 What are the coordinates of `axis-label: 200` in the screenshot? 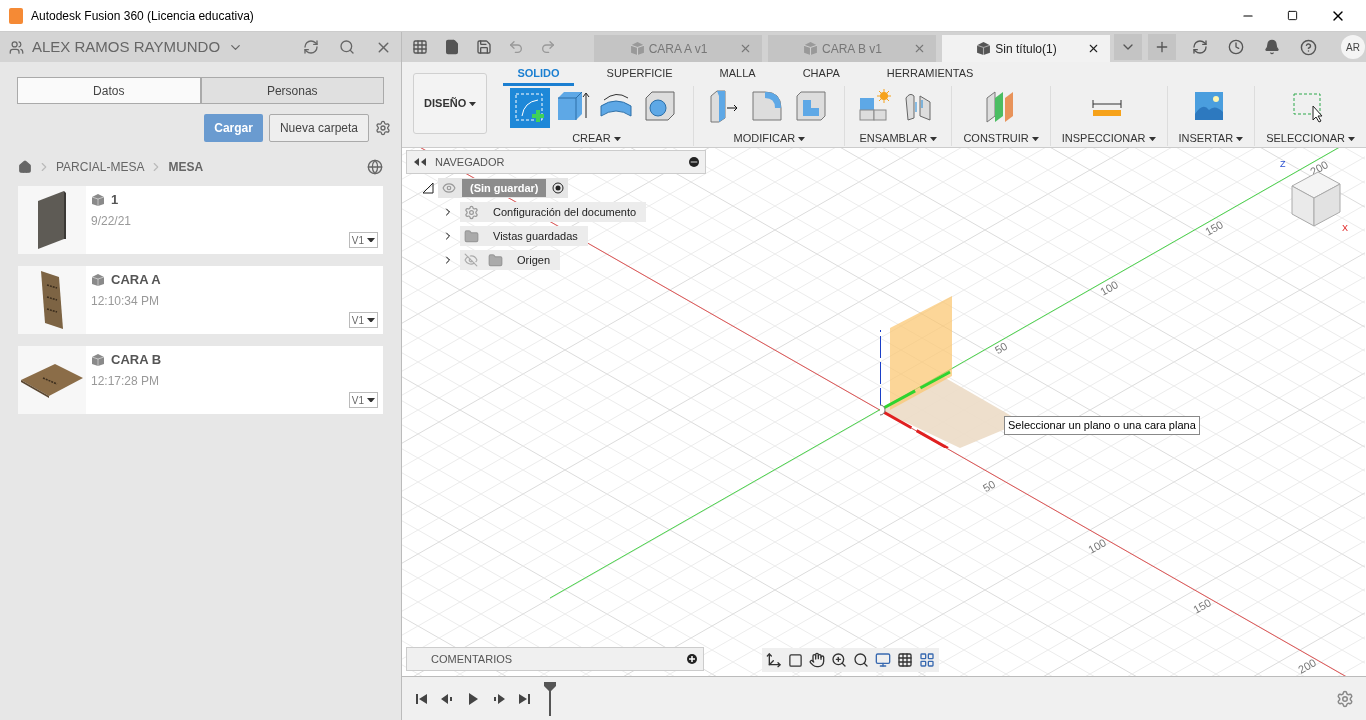 It's located at (1307, 665).